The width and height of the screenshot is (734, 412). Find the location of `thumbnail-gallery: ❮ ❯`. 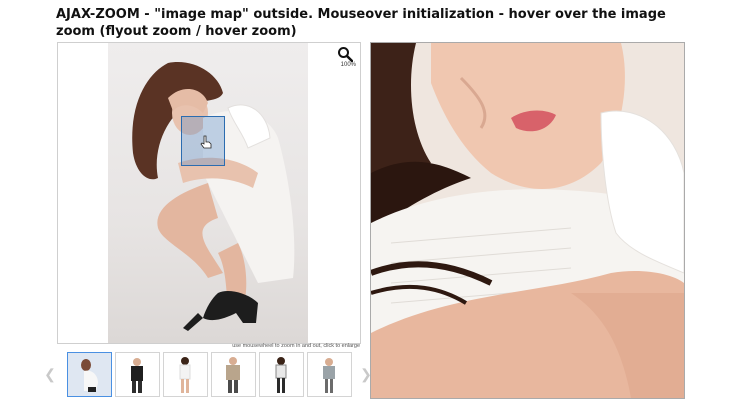

thumbnail-gallery: ❮ ❯ is located at coordinates (208, 375).